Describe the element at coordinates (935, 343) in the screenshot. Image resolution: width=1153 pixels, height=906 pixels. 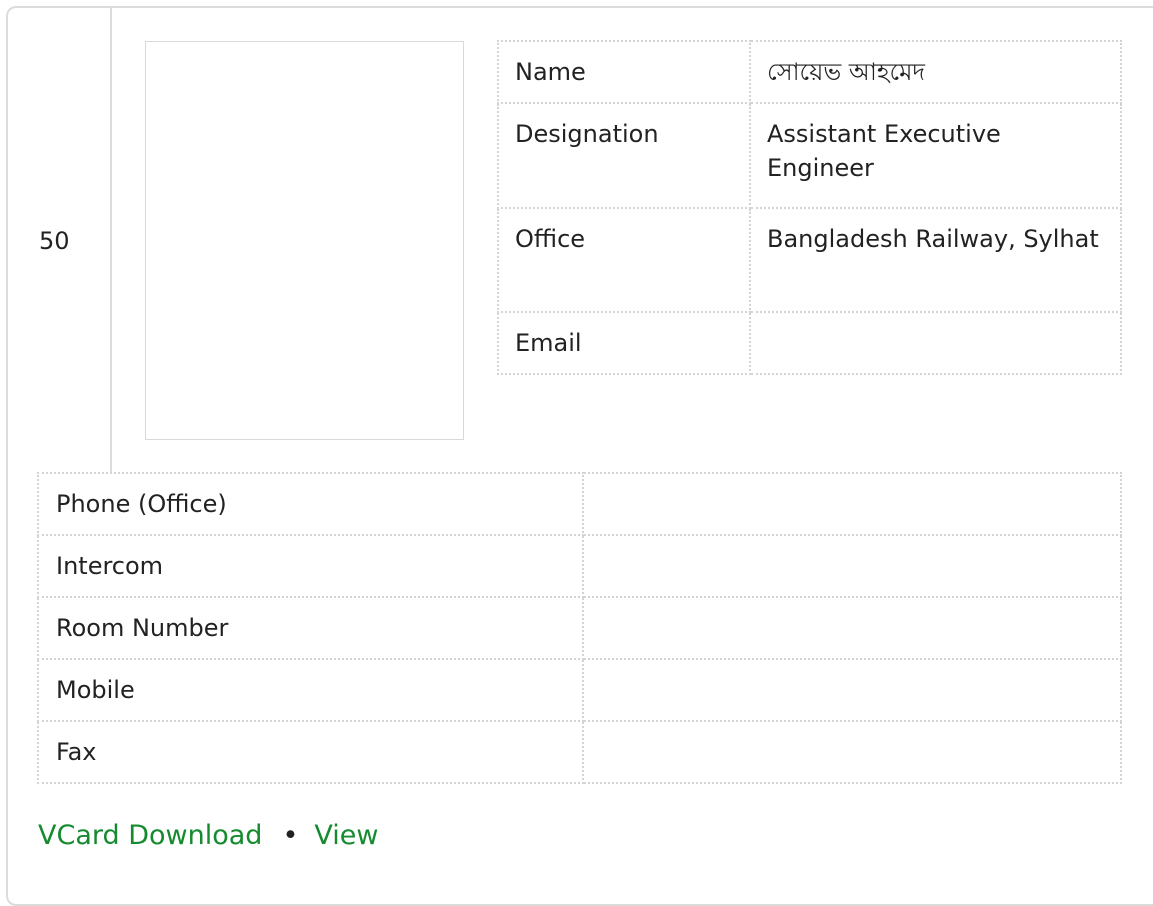
I see `email-value` at that location.